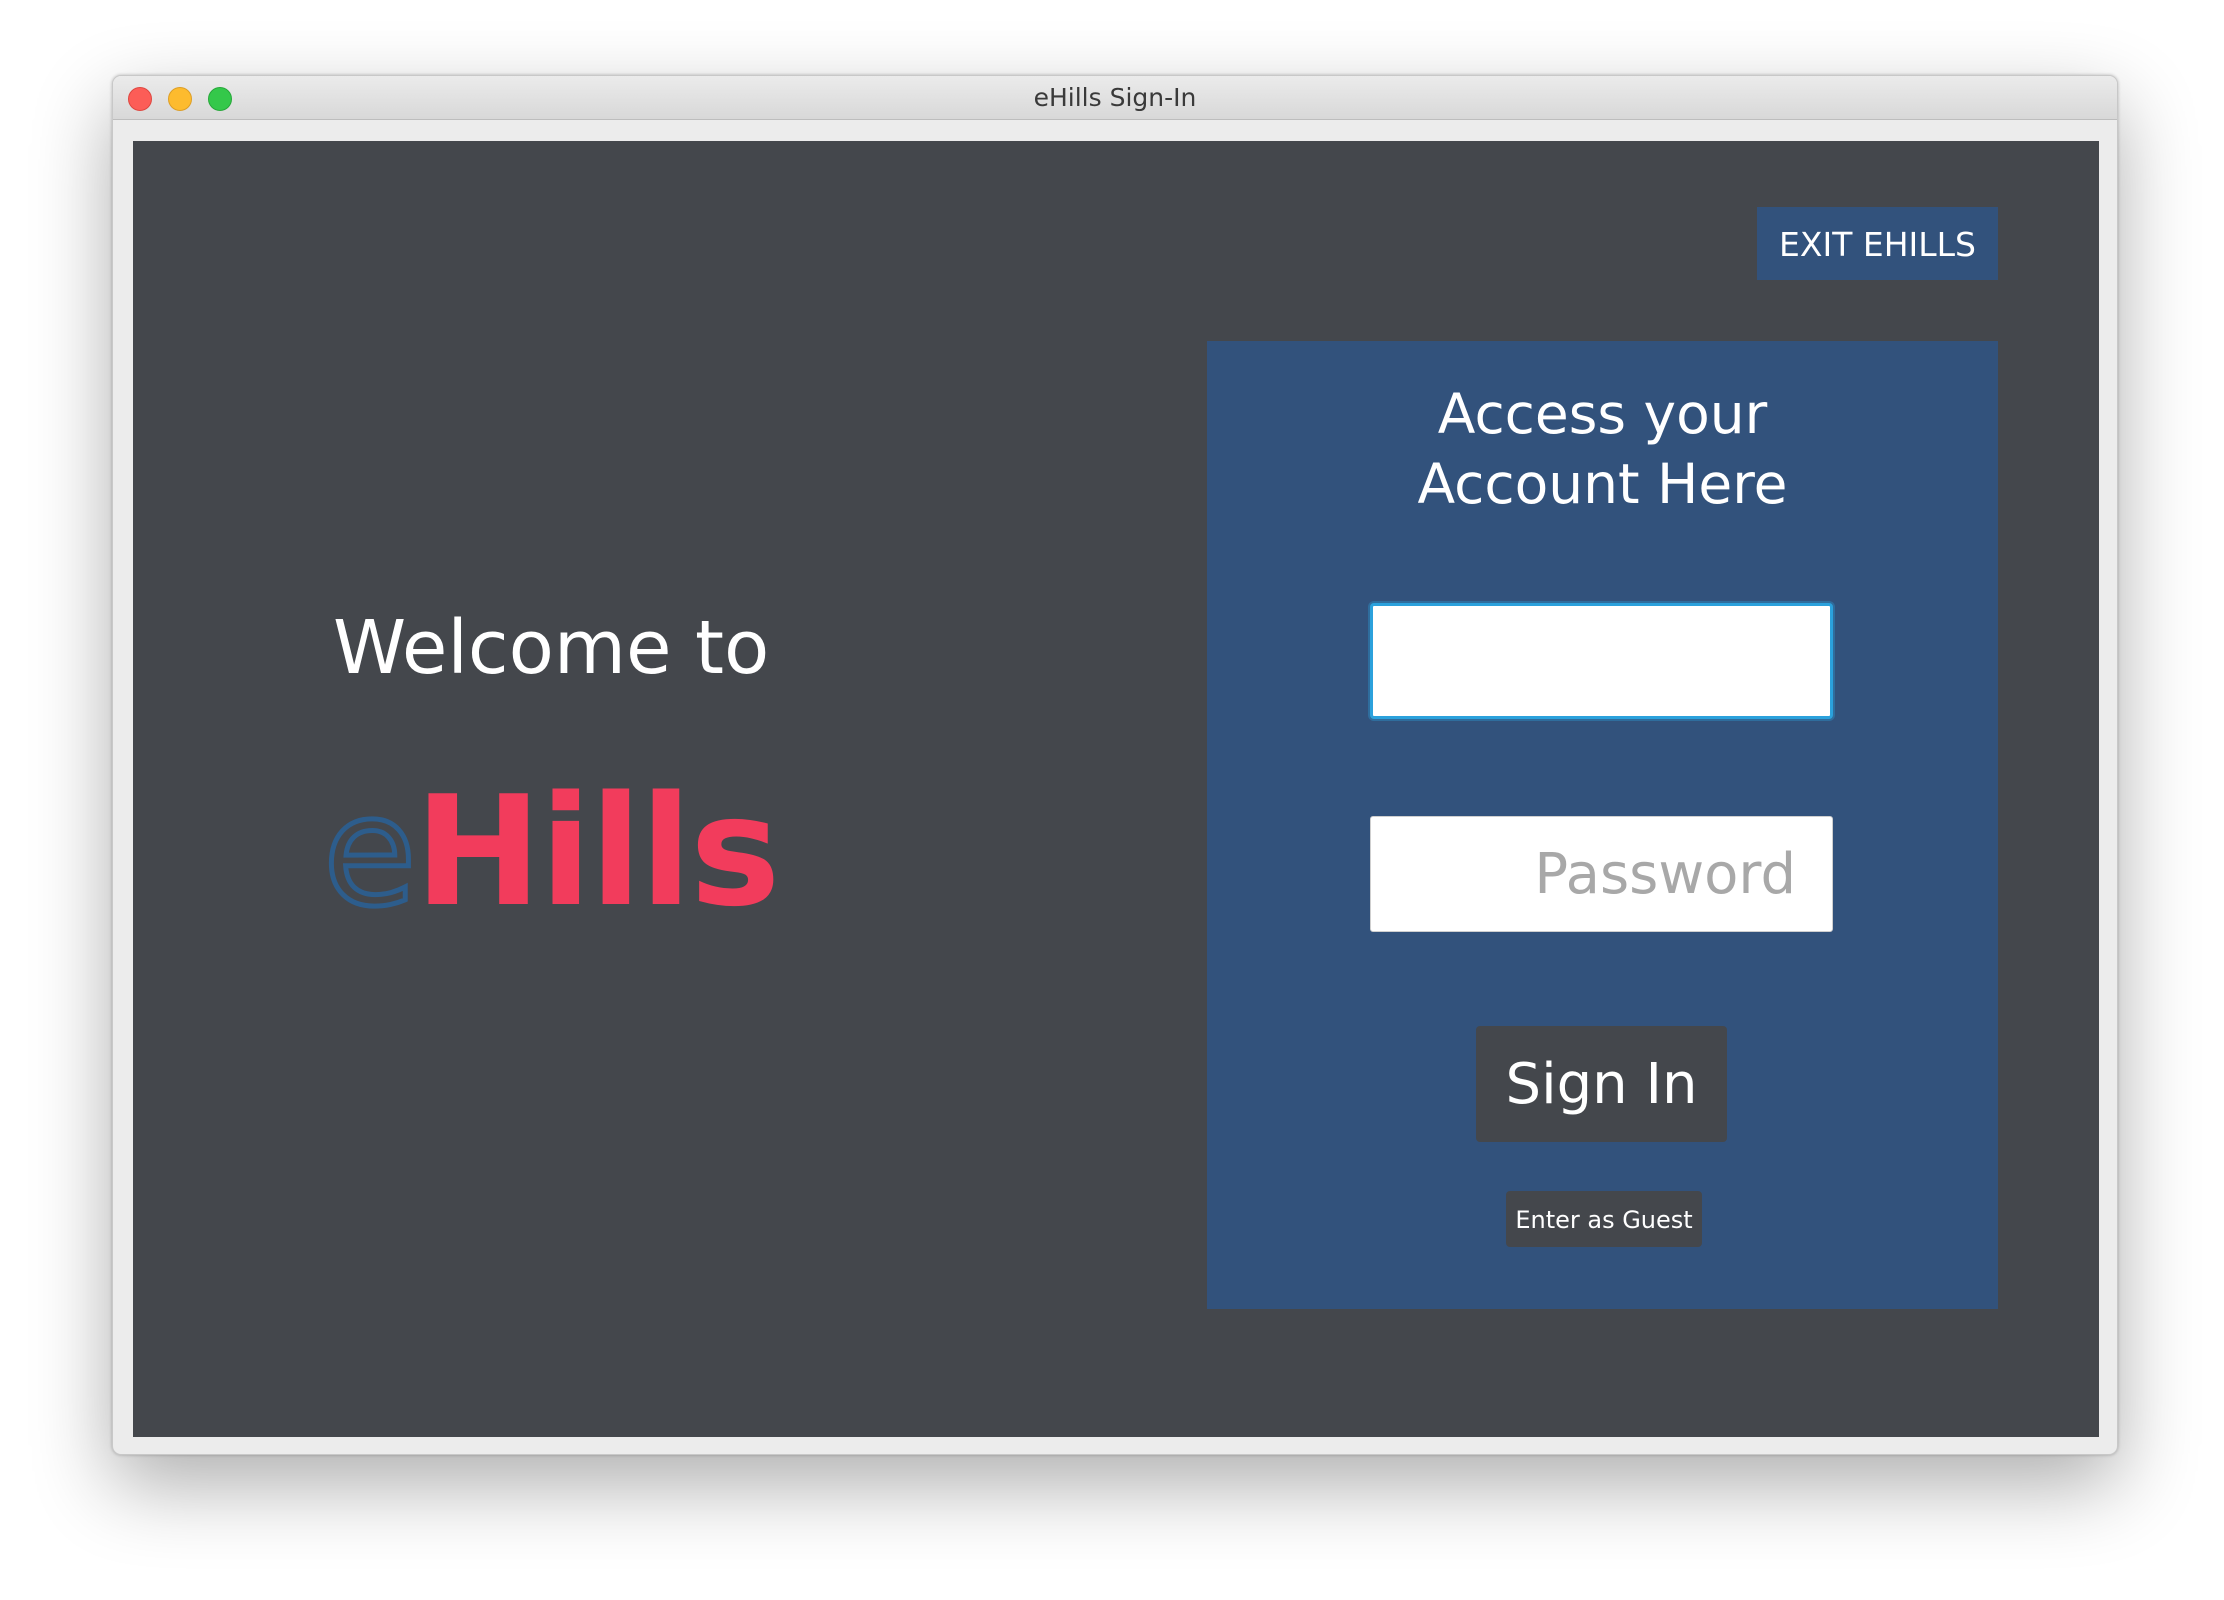 The image size is (2224, 1600). Describe the element at coordinates (370, 851) in the screenshot. I see `logo-e: e` at that location.